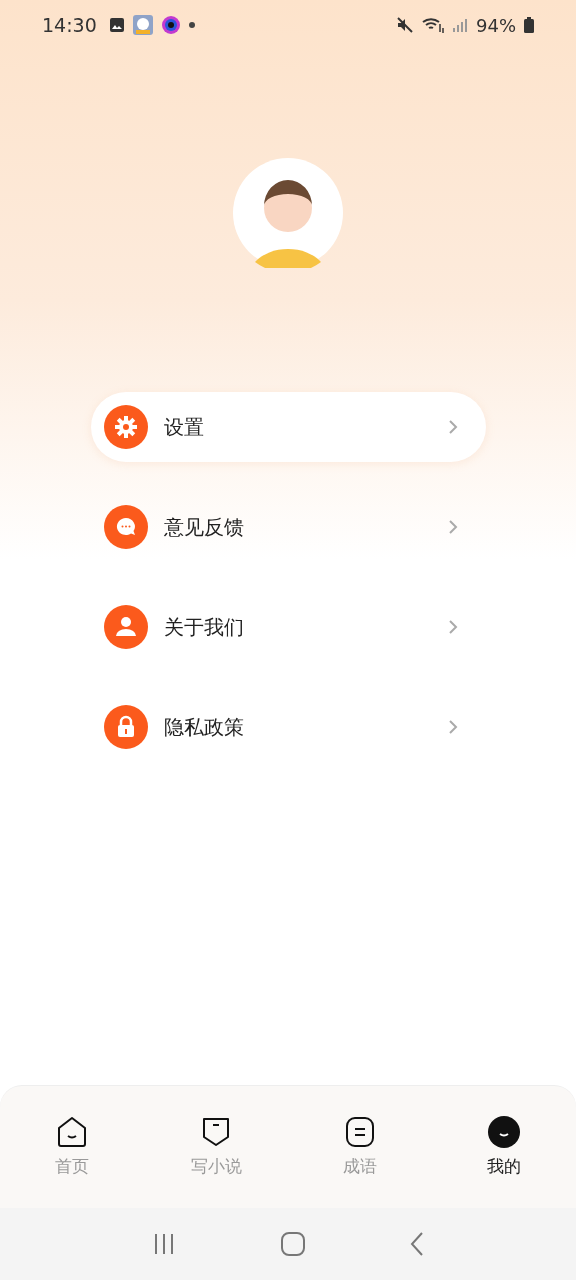  I want to click on menu-item: 关于我们, so click(288, 627).